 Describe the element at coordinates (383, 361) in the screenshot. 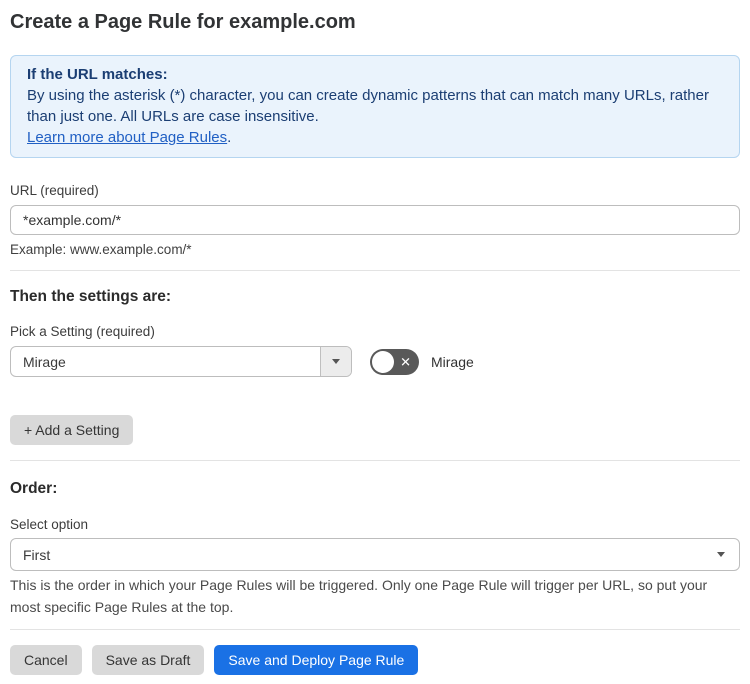

I see `toggle-knob` at that location.